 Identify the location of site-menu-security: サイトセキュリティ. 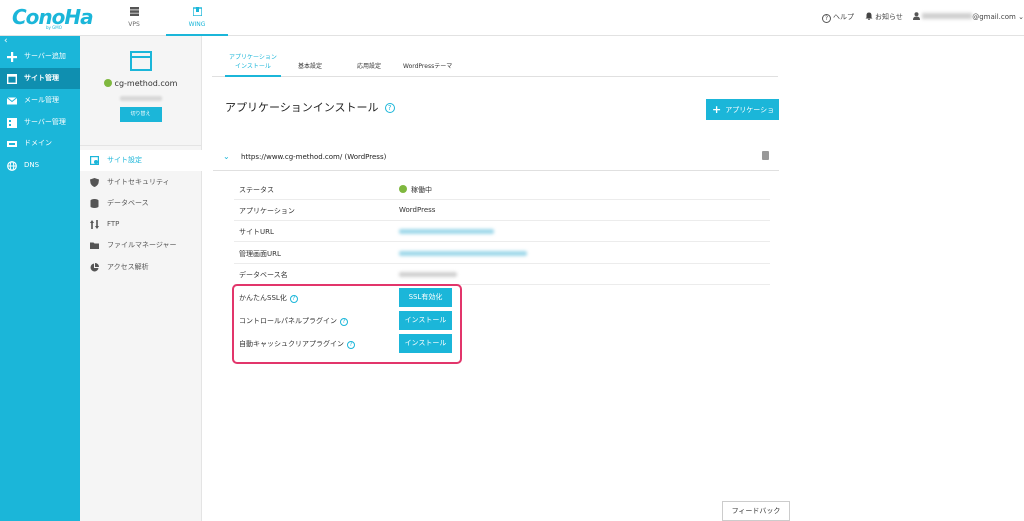
(141, 182).